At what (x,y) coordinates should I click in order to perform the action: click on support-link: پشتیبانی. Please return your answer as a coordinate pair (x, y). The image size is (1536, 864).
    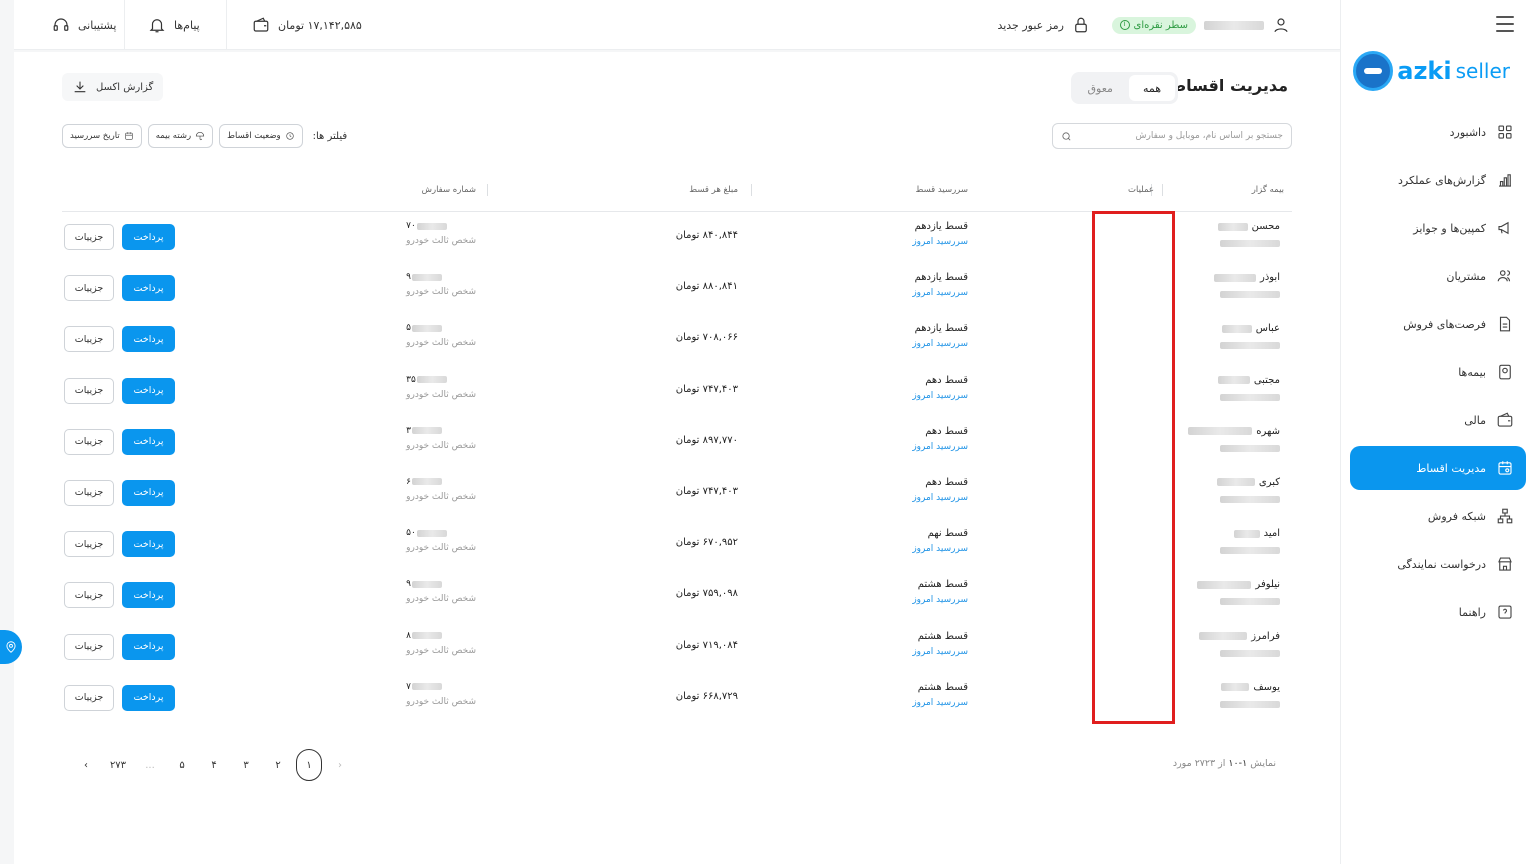
    Looking at the image, I should click on (84, 25).